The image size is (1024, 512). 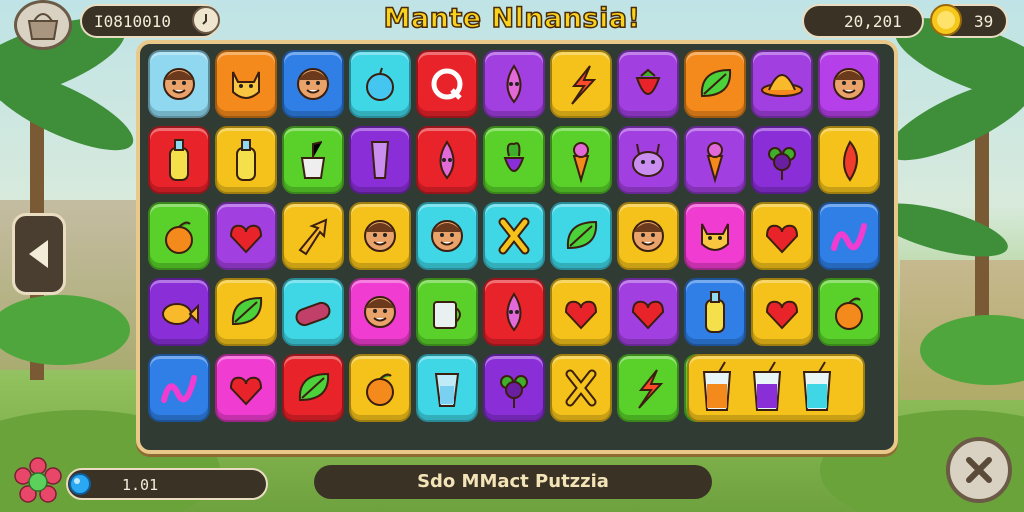 I want to click on tile-sausage, so click(x=313, y=312).